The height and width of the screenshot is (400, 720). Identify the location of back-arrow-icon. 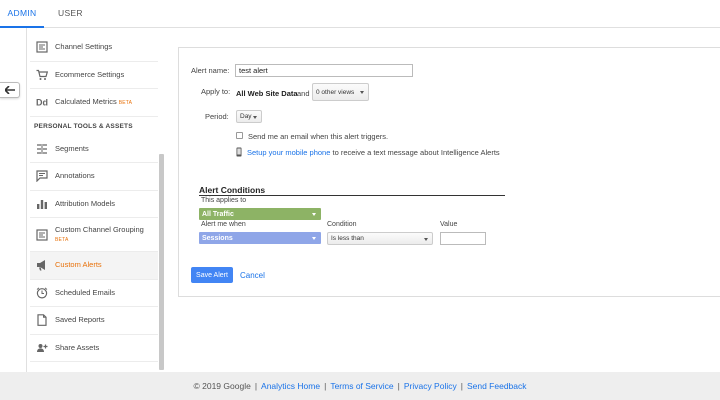
(9, 90).